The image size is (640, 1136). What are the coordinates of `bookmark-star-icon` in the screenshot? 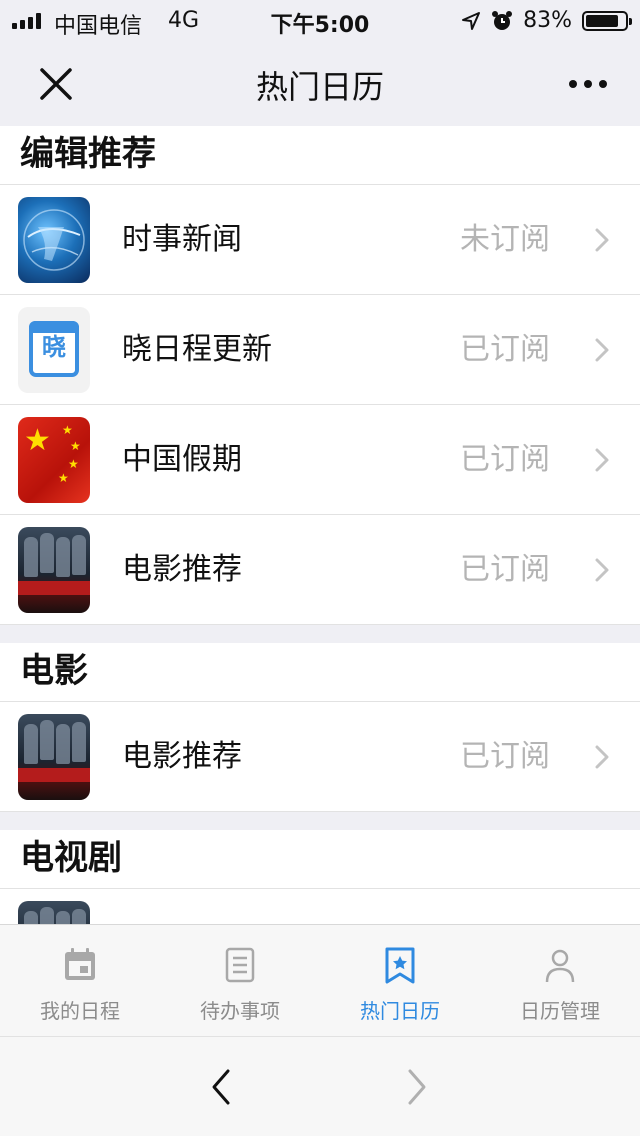 It's located at (400, 965).